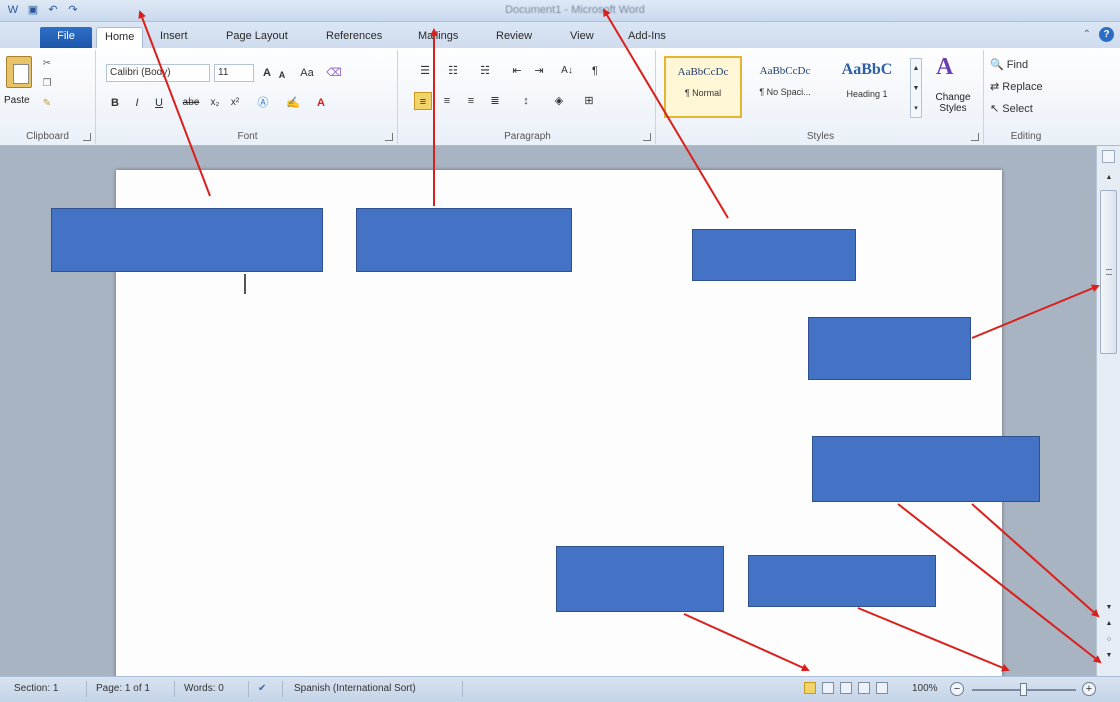  I want to click on find-icon: 🔍, so click(997, 65).